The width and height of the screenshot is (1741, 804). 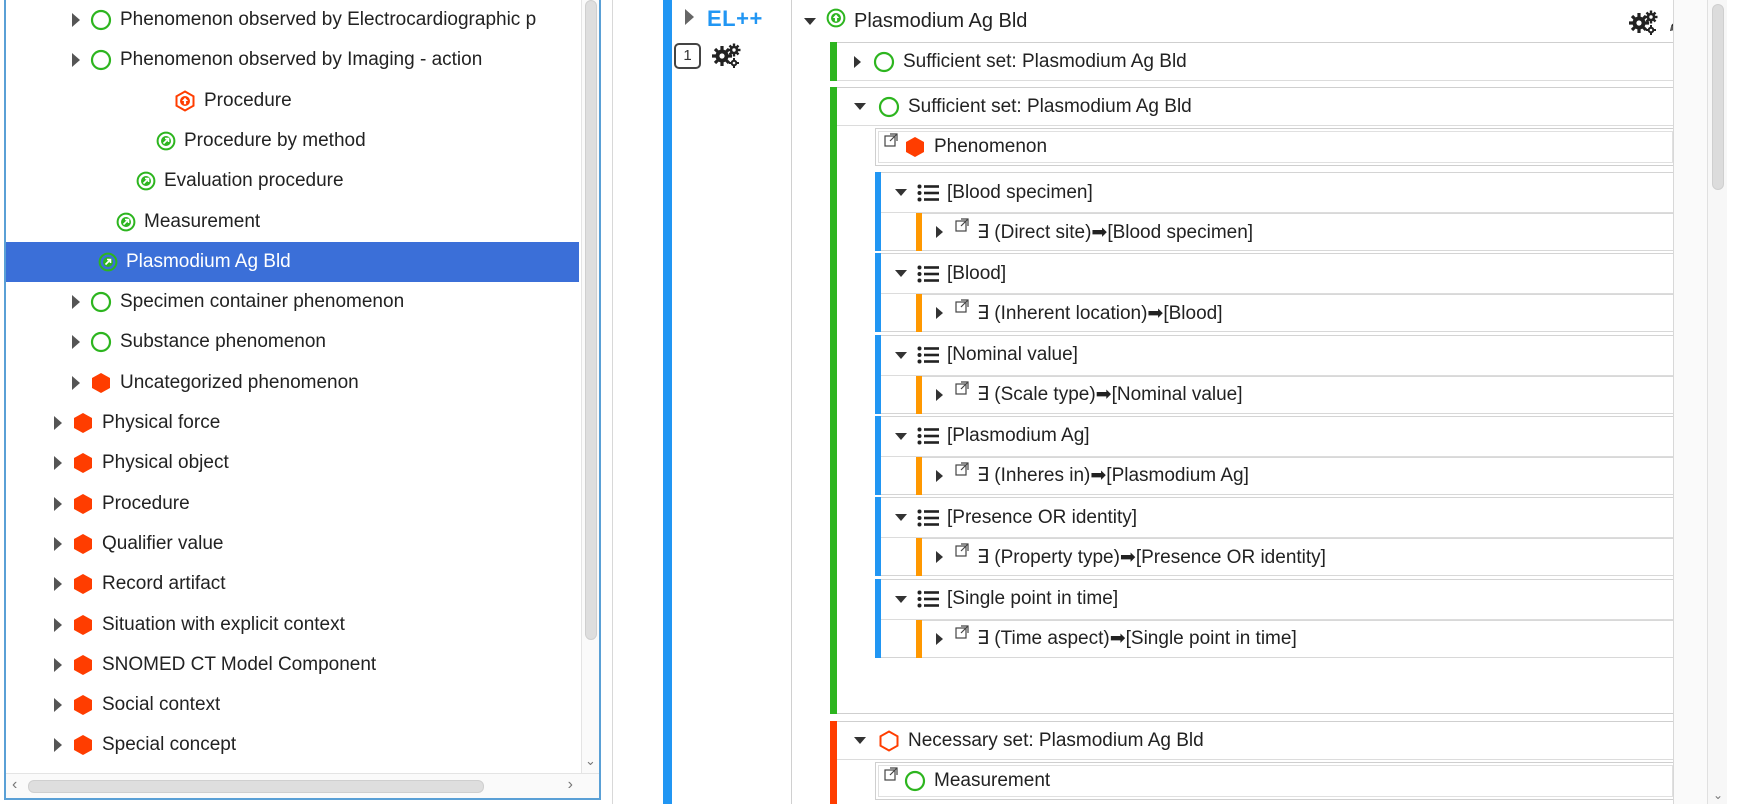 What do you see at coordinates (1277, 356) in the screenshot?
I see `group-header: [Nominal value]` at bounding box center [1277, 356].